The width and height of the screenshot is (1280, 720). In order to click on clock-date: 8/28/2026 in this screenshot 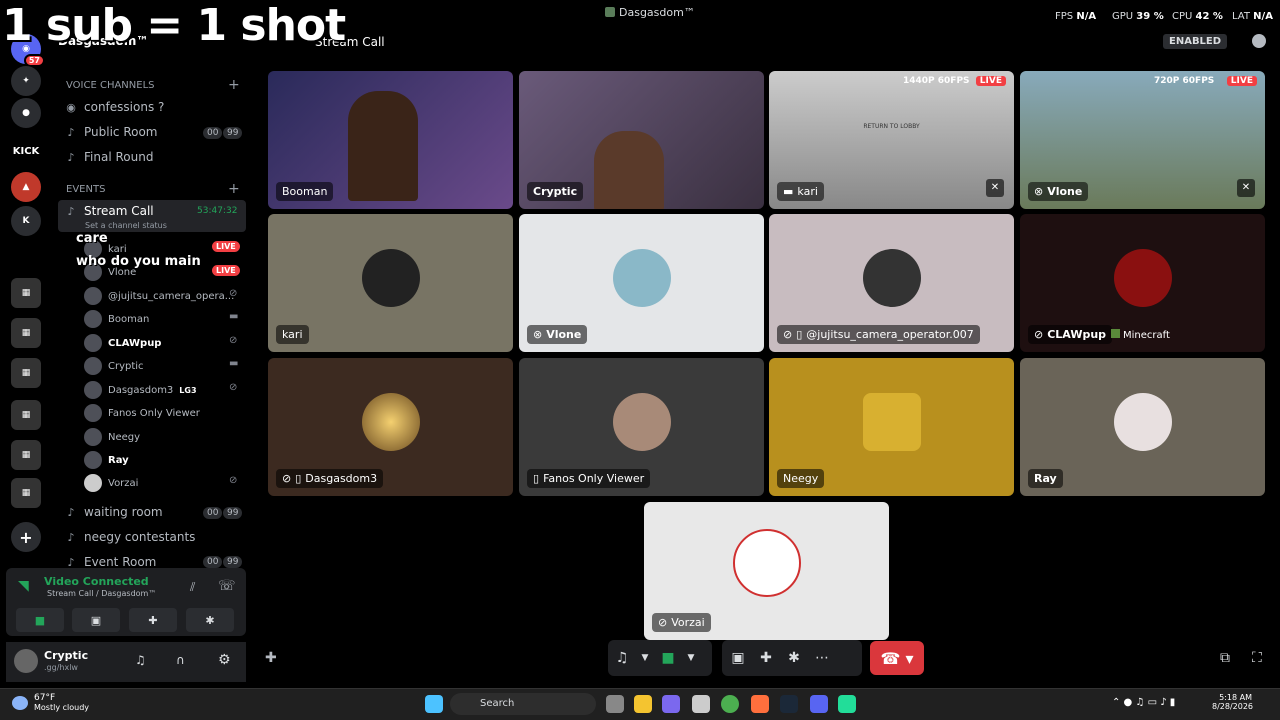, I will do `click(1233, 706)`.